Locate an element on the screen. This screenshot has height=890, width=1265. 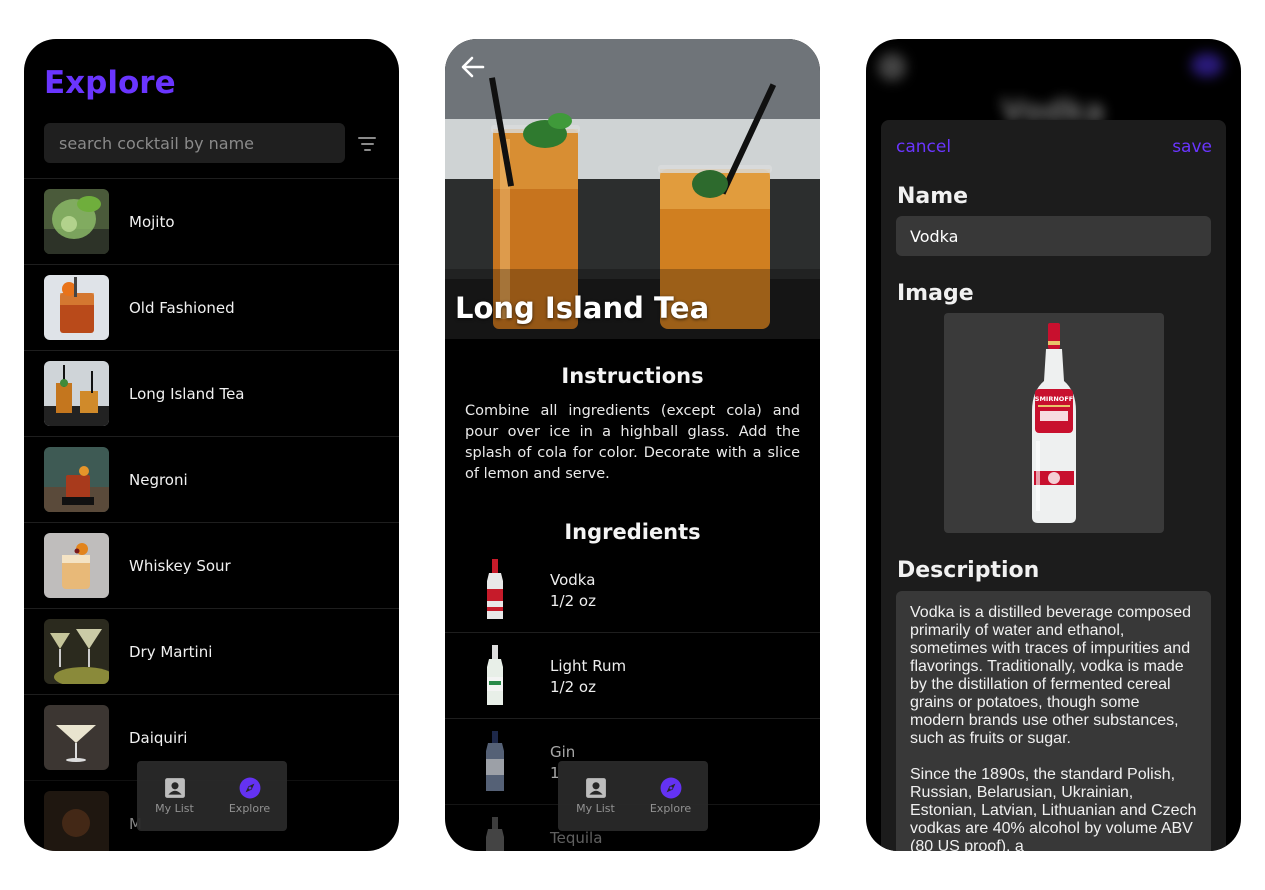
cocktail-name: Mojito is located at coordinates (152, 222).